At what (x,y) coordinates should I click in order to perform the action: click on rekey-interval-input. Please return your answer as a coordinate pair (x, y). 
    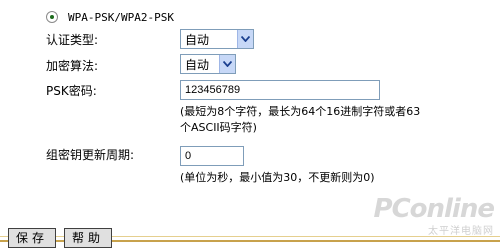
    Looking at the image, I should click on (212, 156).